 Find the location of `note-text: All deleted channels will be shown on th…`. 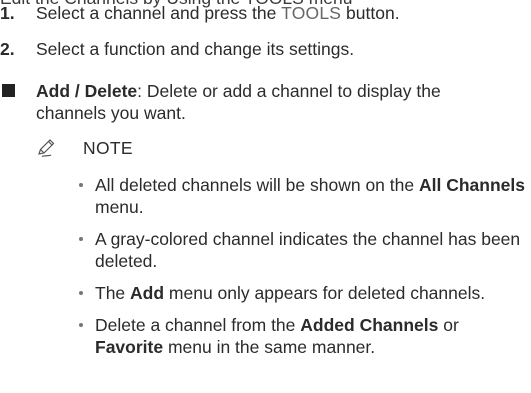

note-text: All deleted channels will be shown on th… is located at coordinates (257, 185).